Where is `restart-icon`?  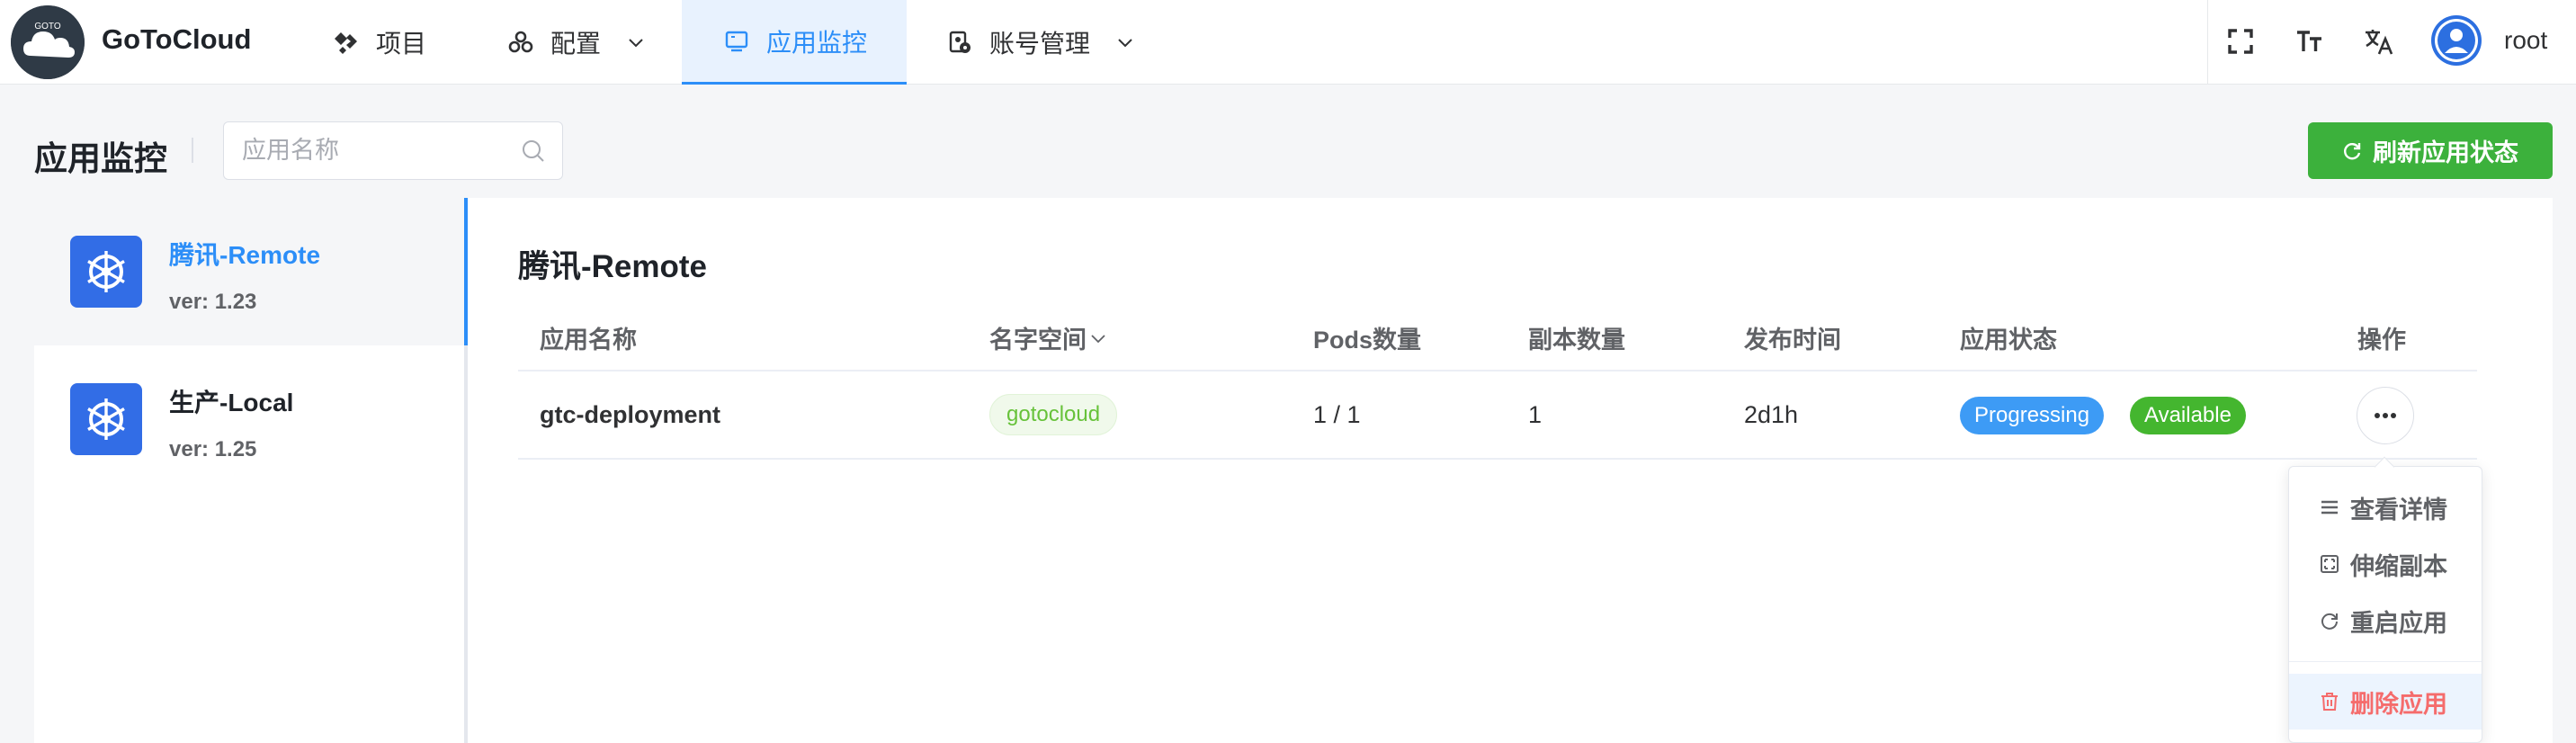
restart-icon is located at coordinates (2329, 621).